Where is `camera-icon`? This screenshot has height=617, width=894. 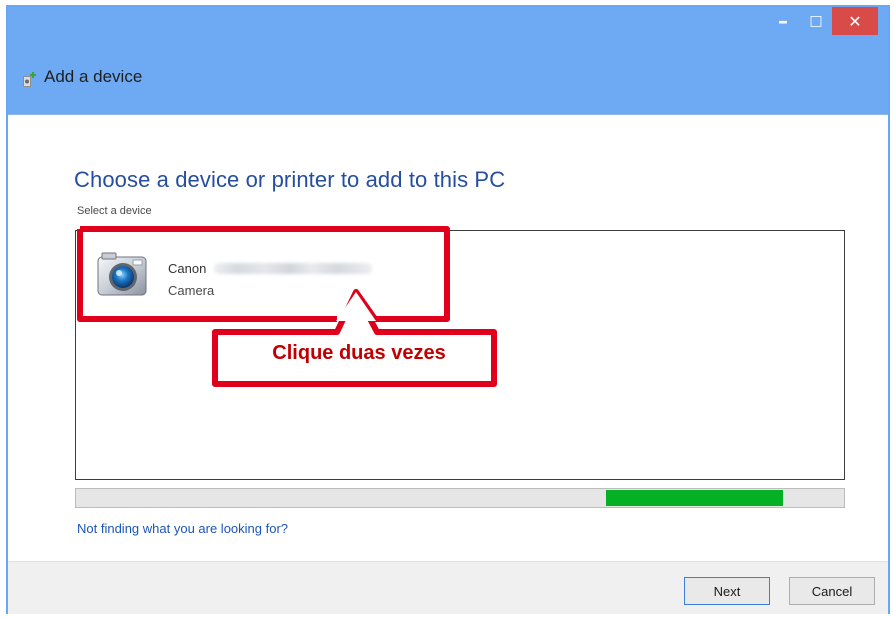 camera-icon is located at coordinates (122, 274).